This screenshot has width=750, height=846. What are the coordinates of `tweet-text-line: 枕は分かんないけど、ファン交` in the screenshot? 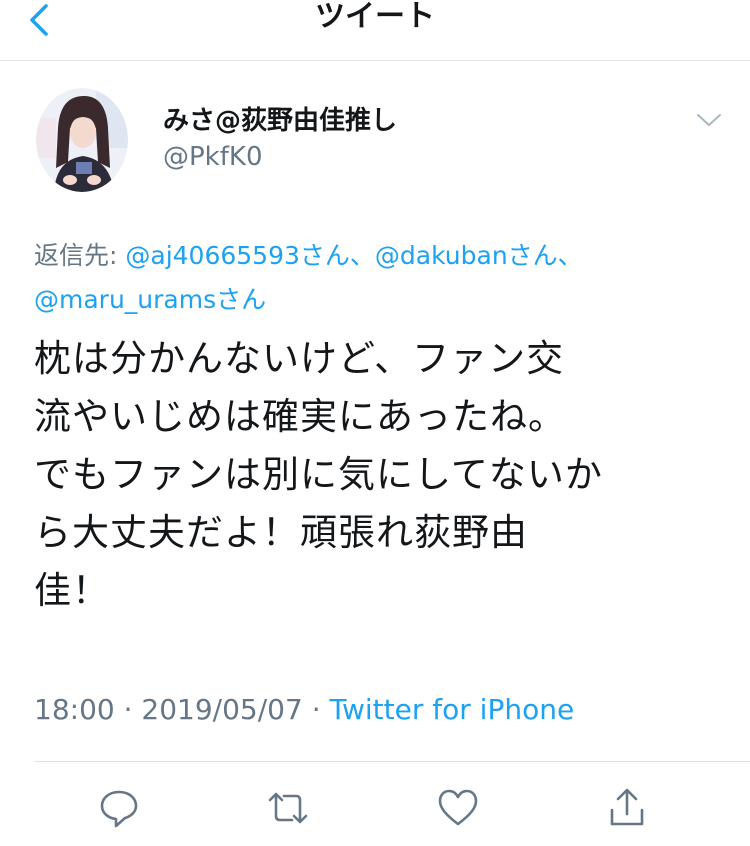 It's located at (299, 358).